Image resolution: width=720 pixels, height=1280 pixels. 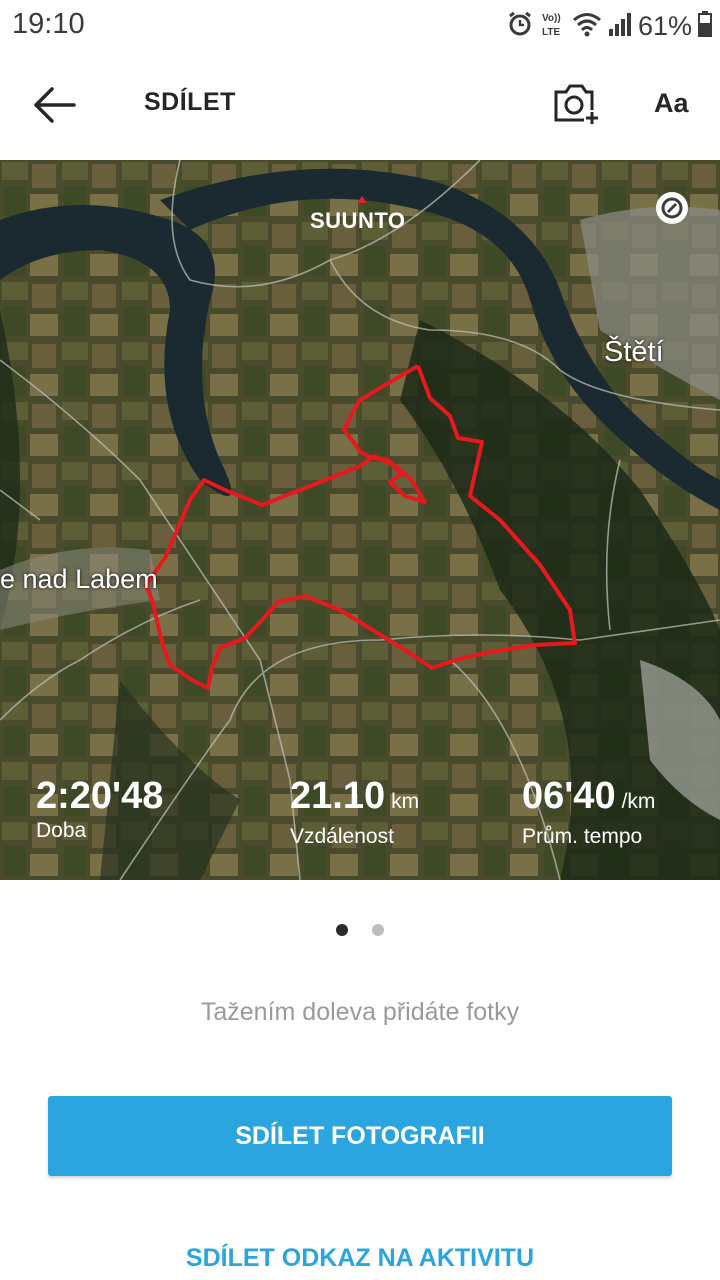 What do you see at coordinates (100, 796) in the screenshot?
I see `stat-value: 2:20'48` at bounding box center [100, 796].